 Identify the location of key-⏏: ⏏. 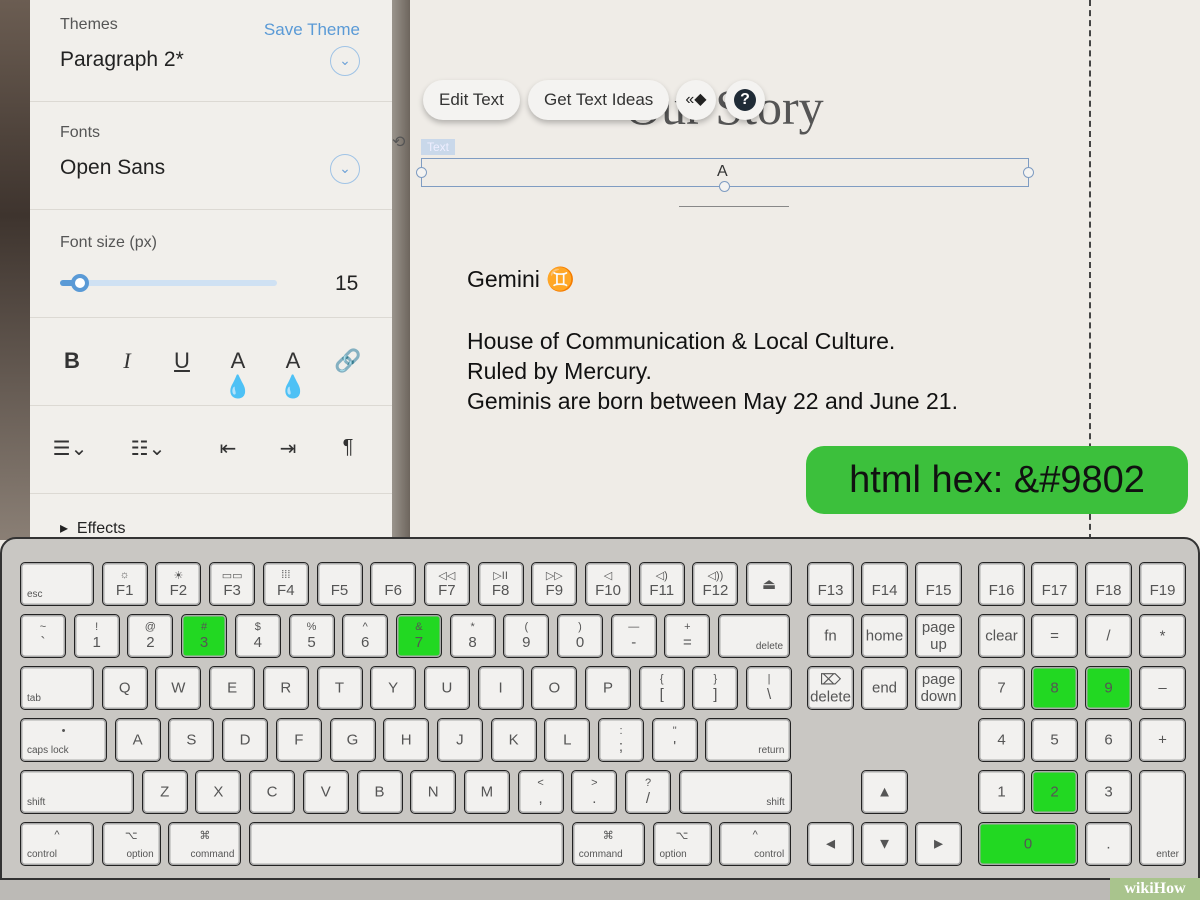
(769, 584).